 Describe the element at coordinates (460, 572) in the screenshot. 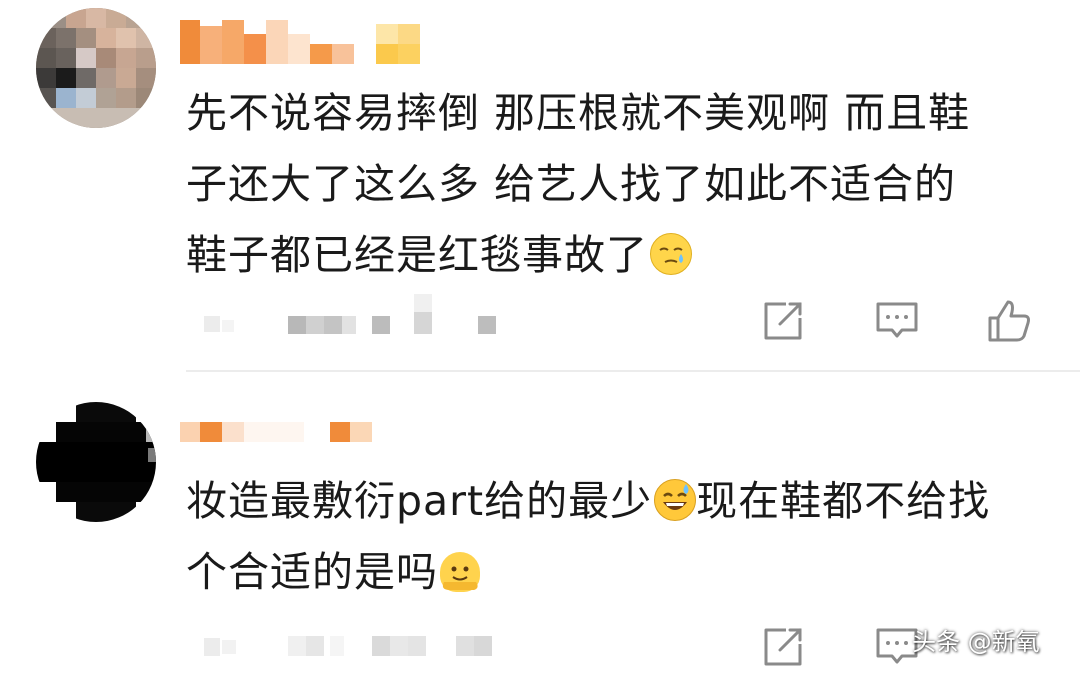

I see `melting-face-emoji` at that location.